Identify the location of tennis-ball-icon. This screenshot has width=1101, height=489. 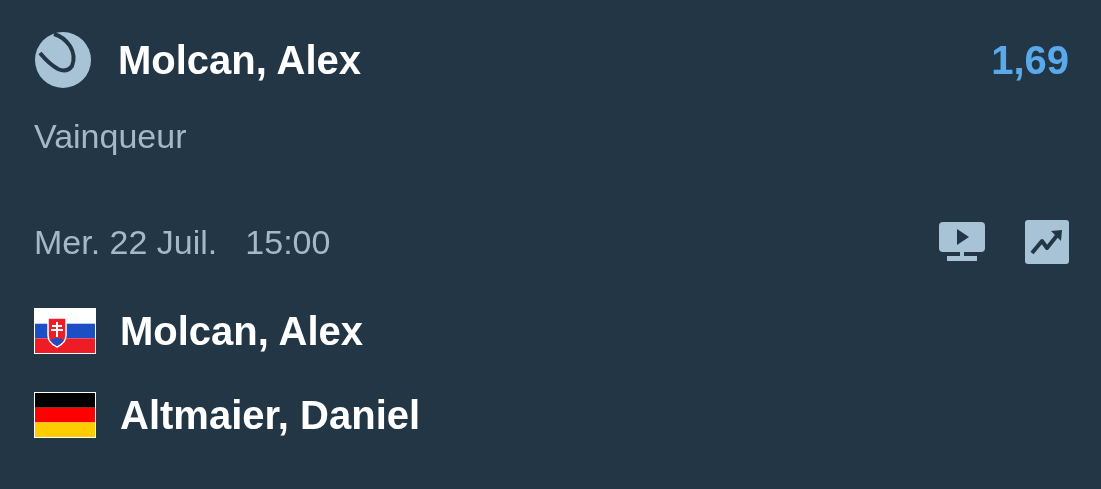
(63, 60).